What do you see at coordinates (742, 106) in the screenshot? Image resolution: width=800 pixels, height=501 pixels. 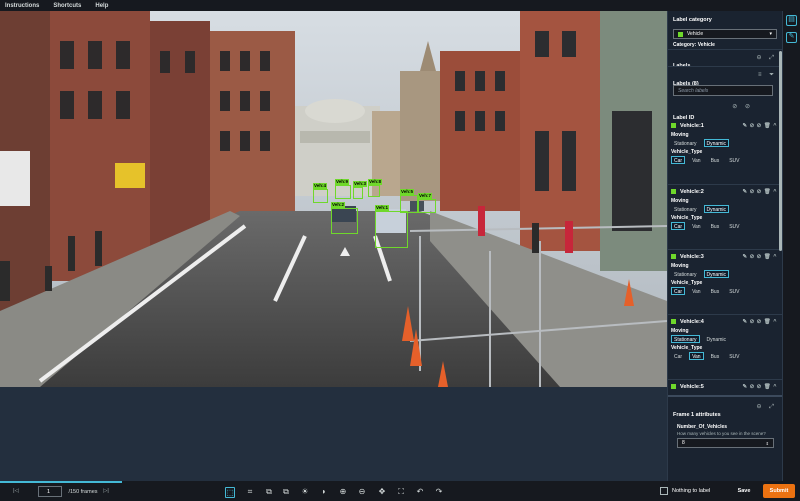 I see `visibility-icon: ⊘ ⊘` at bounding box center [742, 106].